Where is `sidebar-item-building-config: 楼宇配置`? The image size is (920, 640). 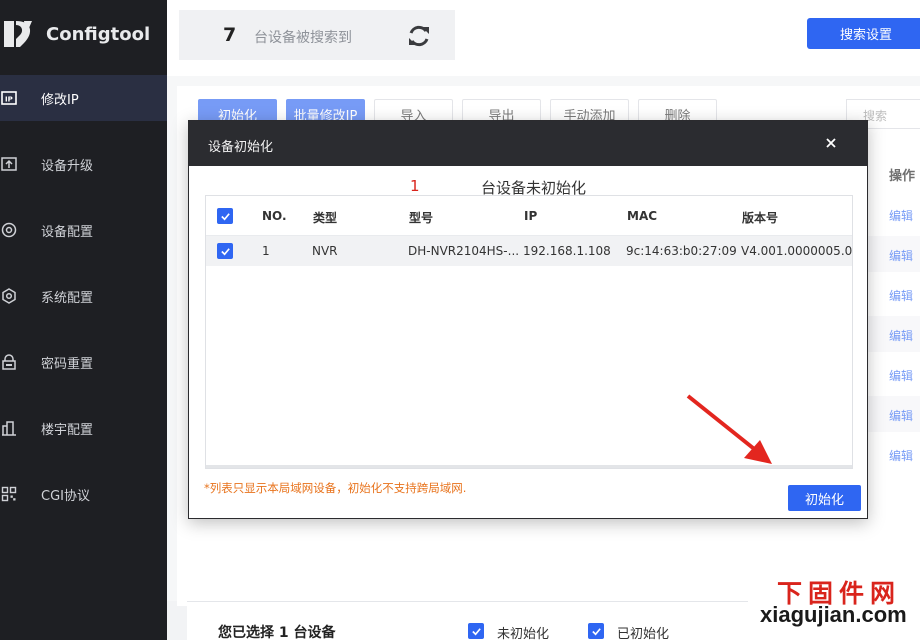
sidebar-item-building-config: 楼宇配置 is located at coordinates (83, 428).